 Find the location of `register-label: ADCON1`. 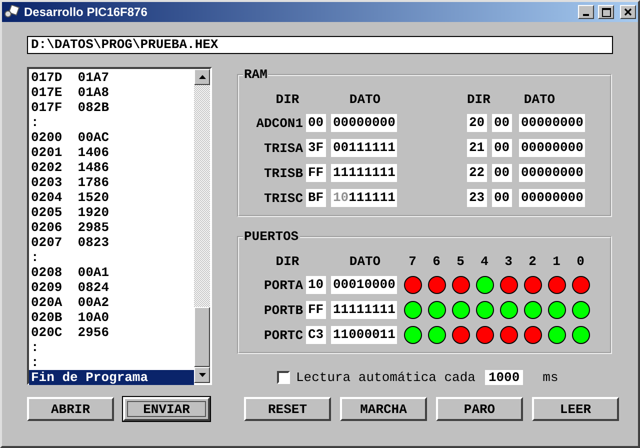

register-label: ADCON1 is located at coordinates (279, 123).